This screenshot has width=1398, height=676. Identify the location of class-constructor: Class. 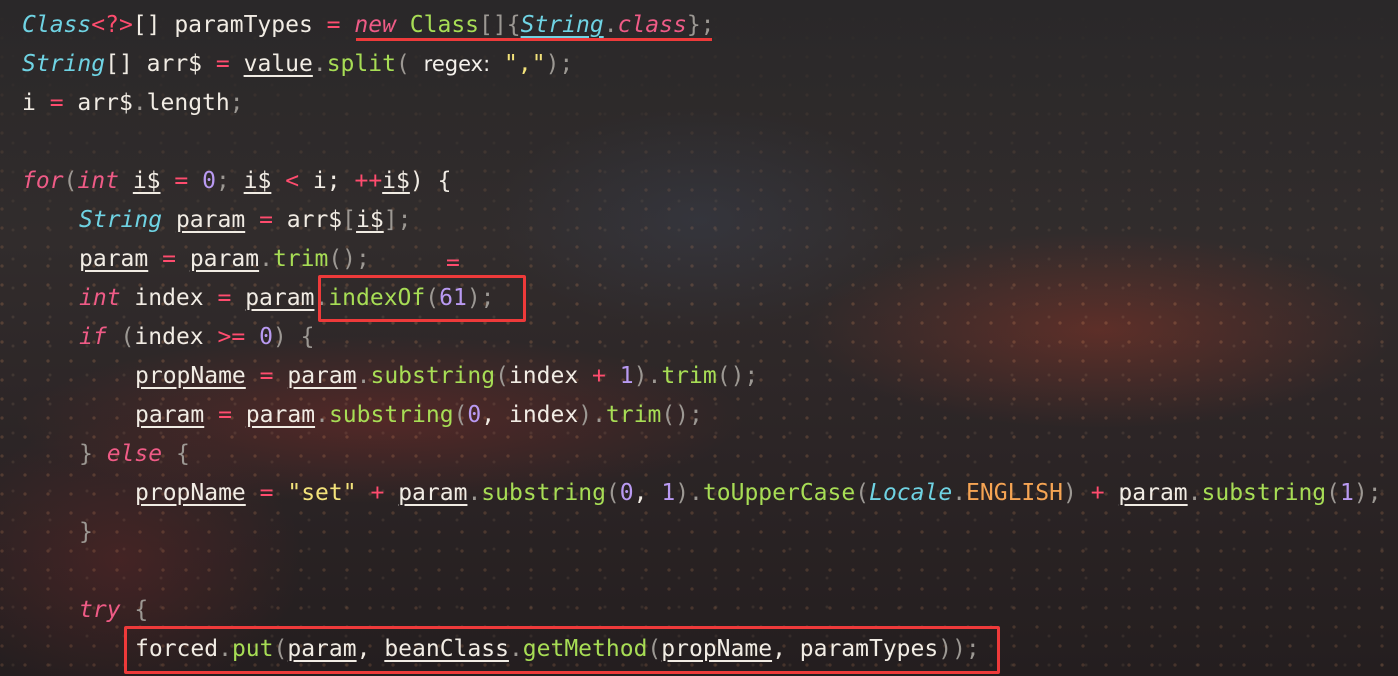
(444, 25).